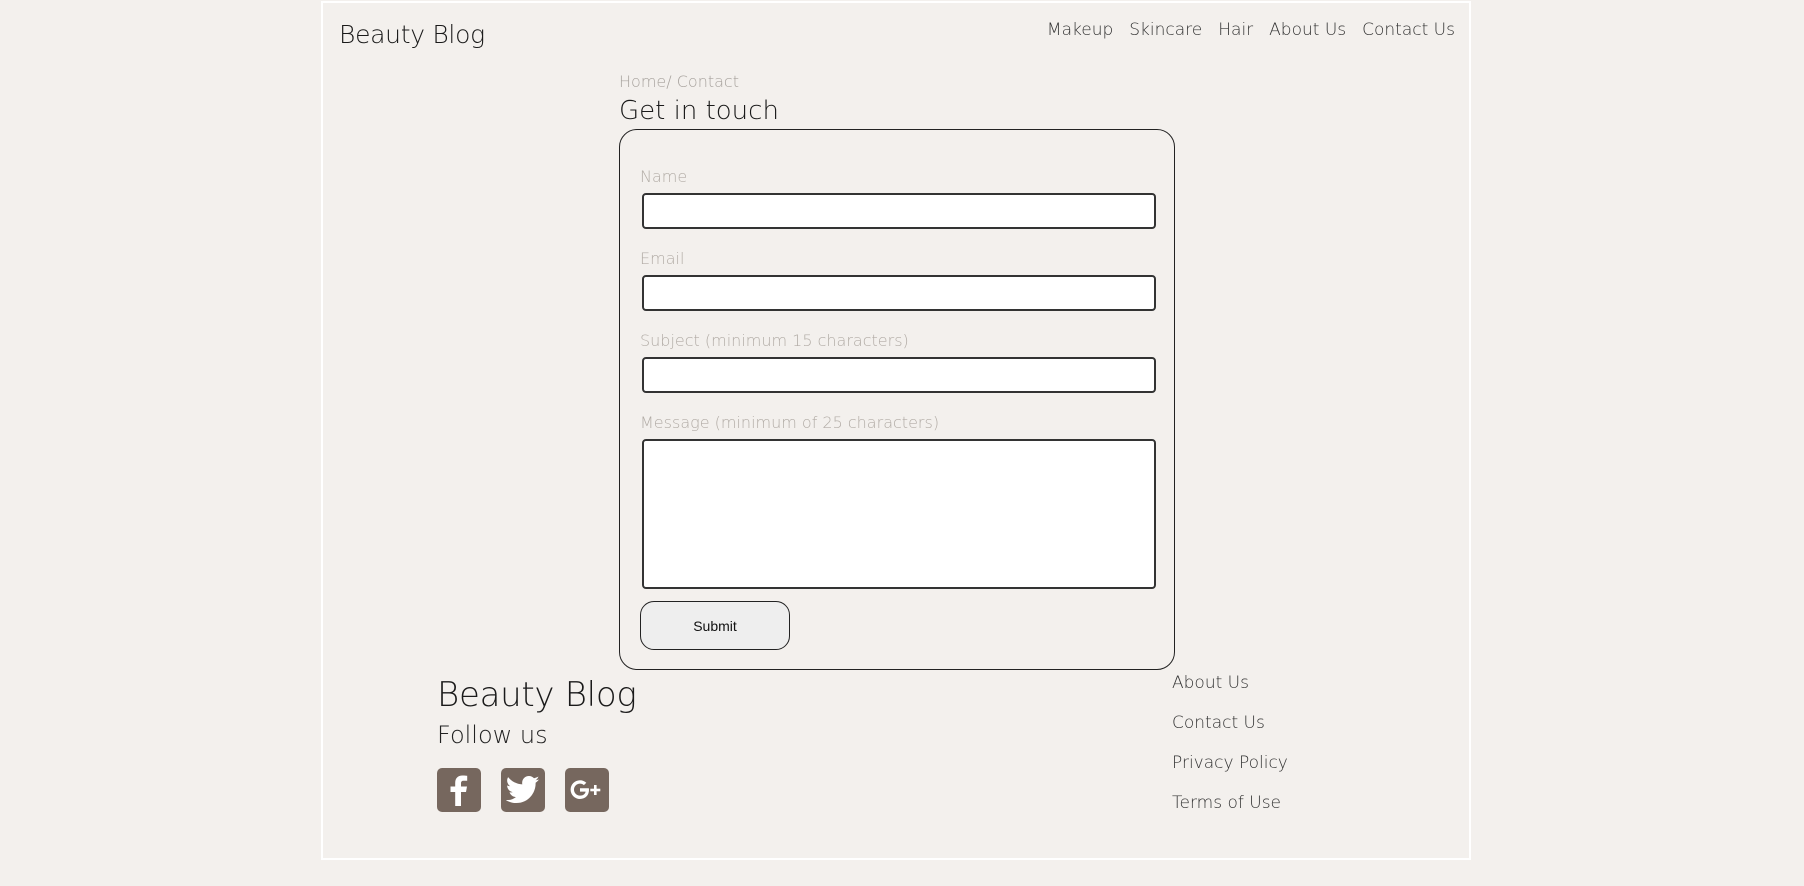 The width and height of the screenshot is (1804, 886). I want to click on email-label: Email, so click(662, 258).